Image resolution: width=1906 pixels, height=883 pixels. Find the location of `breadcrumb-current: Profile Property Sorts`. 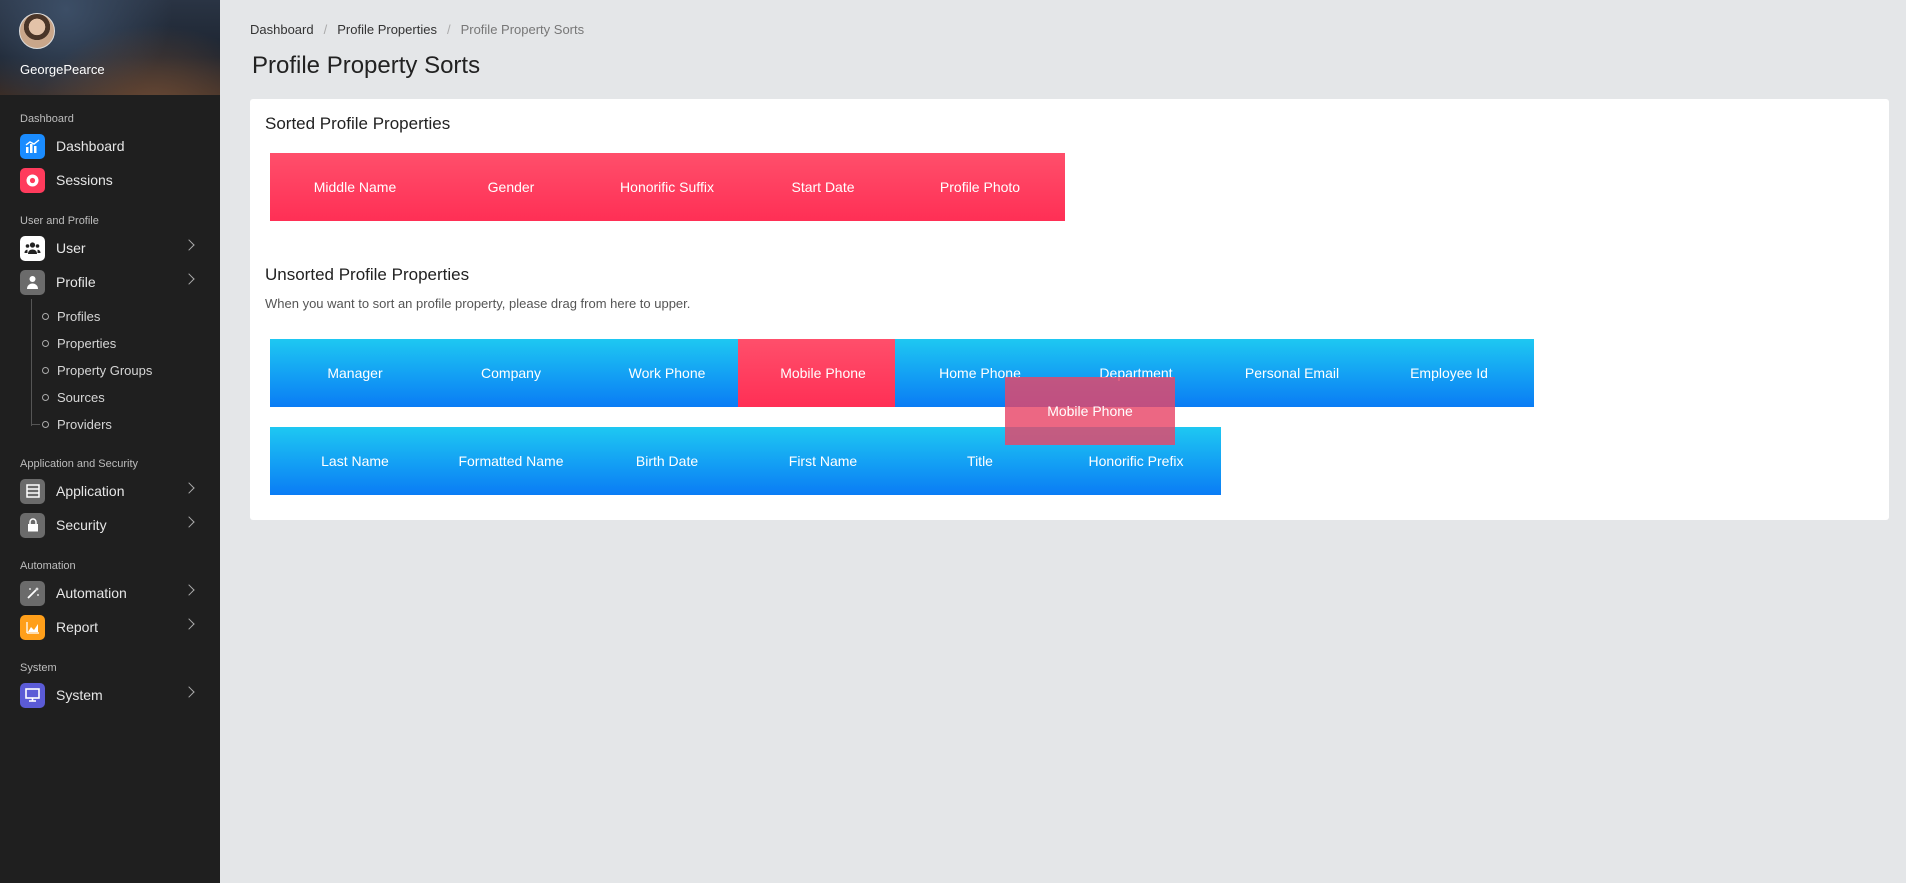

breadcrumb-current: Profile Property Sorts is located at coordinates (522, 29).